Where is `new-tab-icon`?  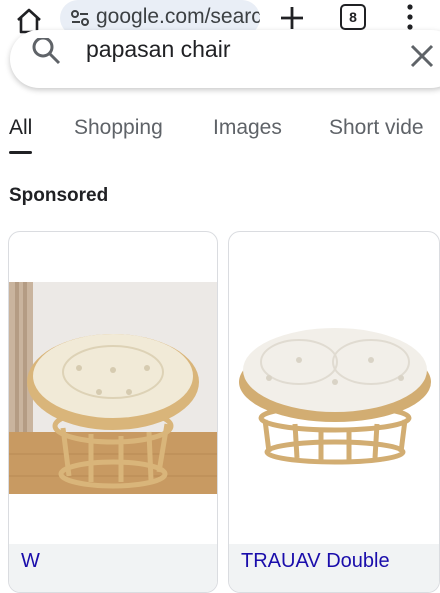 new-tab-icon is located at coordinates (292, 18).